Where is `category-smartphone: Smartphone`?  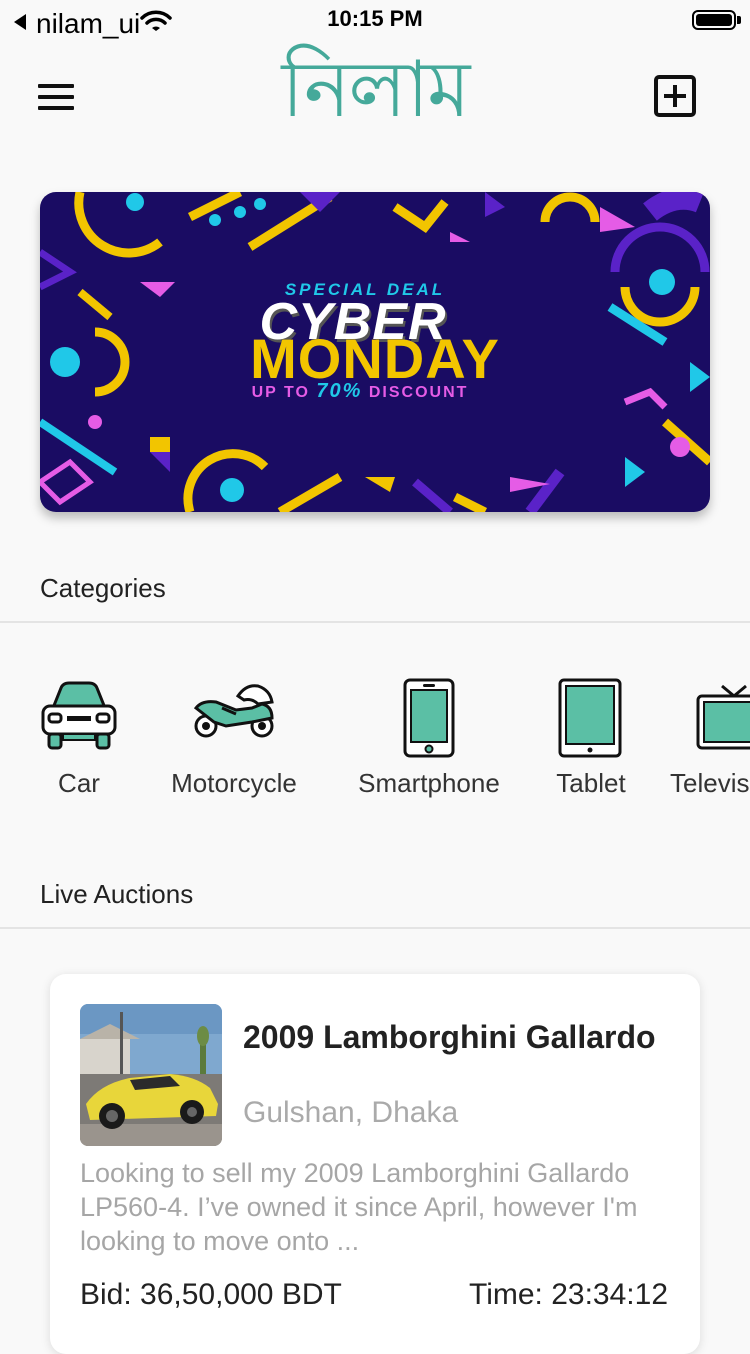 category-smartphone: Smartphone is located at coordinates (429, 740).